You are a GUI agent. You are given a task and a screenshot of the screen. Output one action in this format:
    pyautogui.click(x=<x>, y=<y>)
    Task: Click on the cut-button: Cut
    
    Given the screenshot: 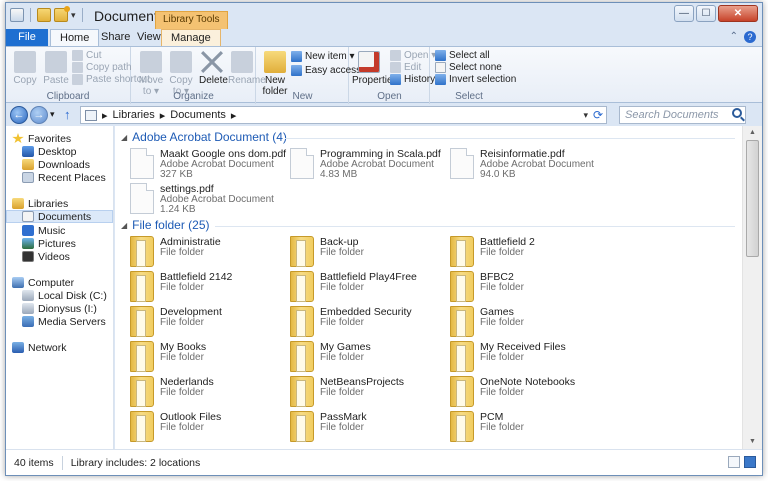 What is the action you would take?
    pyautogui.click(x=87, y=55)
    